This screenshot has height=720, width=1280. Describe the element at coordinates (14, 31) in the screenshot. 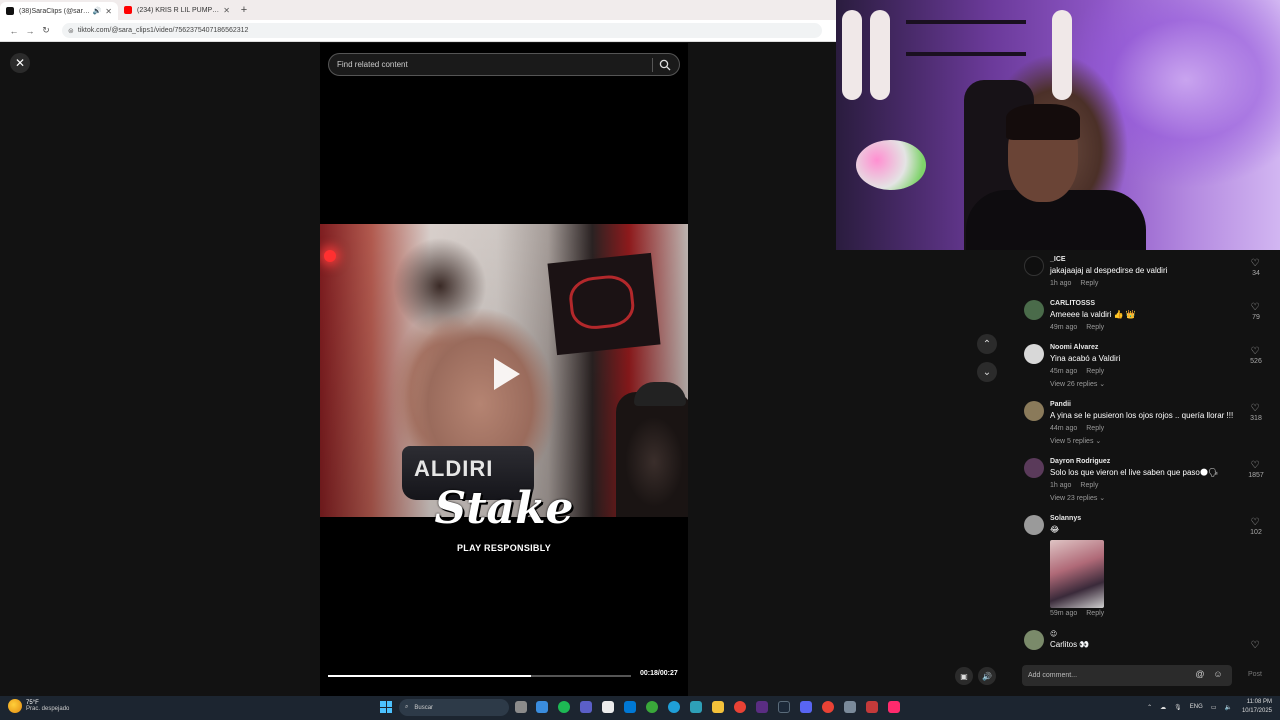

I see `back-icon: ←` at that location.